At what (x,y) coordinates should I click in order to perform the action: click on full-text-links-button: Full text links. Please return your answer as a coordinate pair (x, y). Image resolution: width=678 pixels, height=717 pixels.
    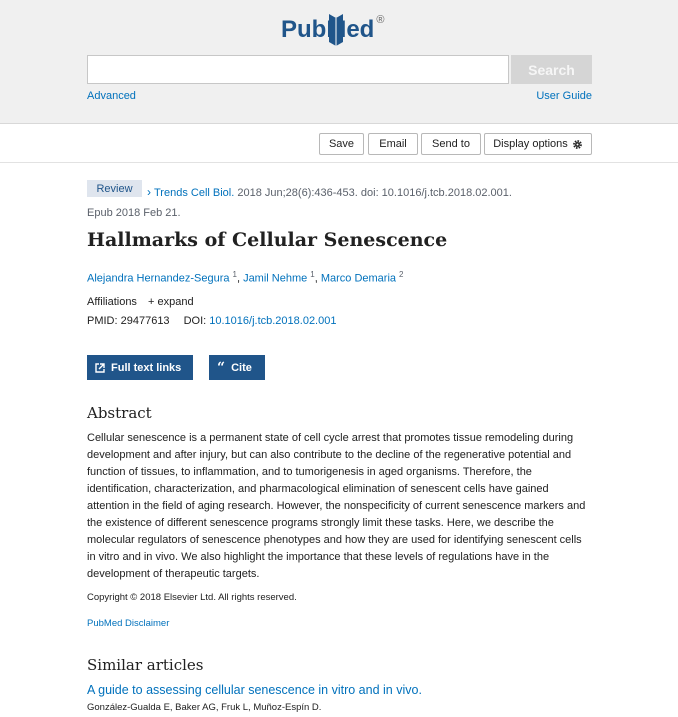
    Looking at the image, I should click on (140, 367).